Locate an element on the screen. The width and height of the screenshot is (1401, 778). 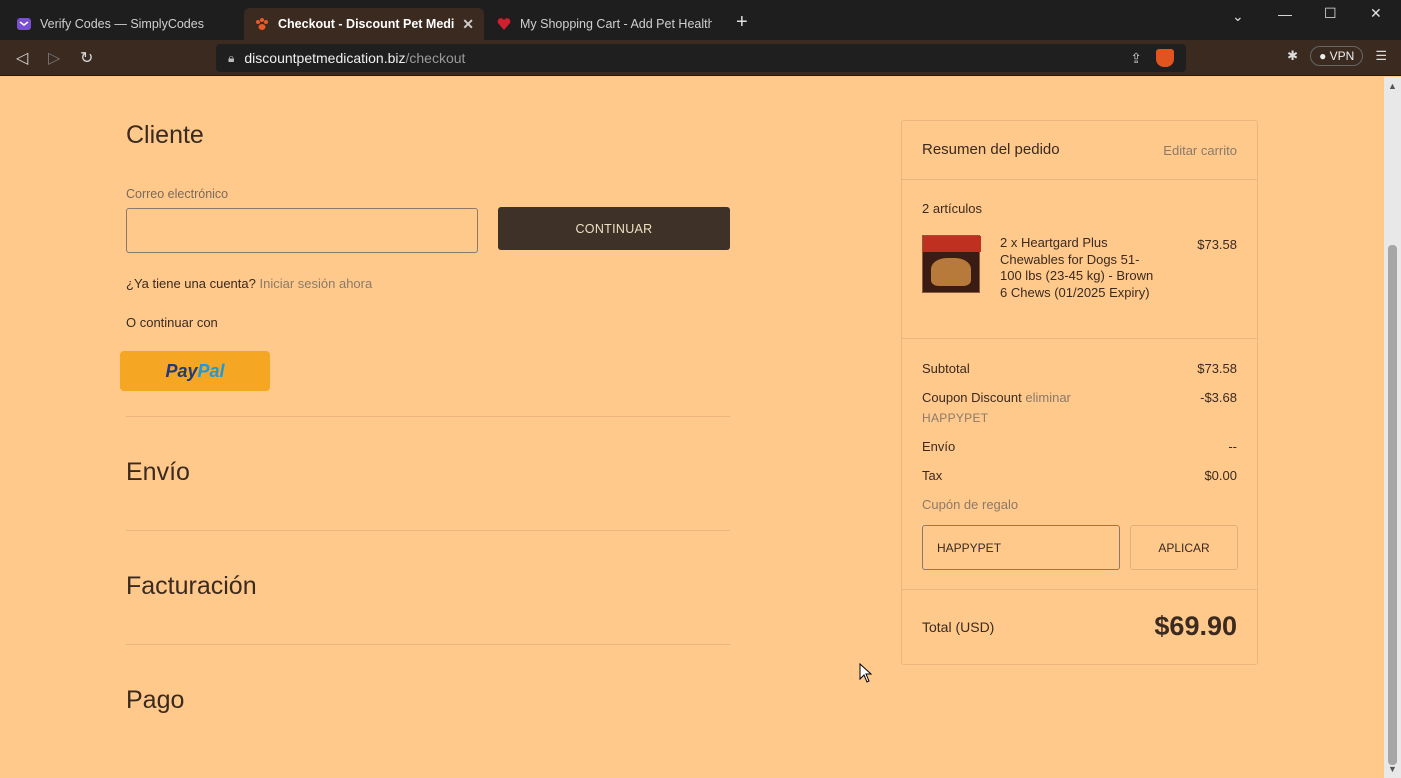
lock-icon: 🔒︎ is located at coordinates (231, 57).